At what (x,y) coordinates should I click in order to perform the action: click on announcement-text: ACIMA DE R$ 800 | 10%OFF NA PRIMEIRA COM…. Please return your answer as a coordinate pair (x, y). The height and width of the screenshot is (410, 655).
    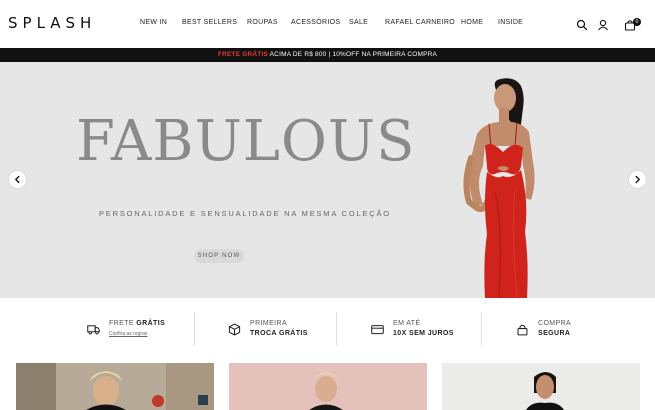
    Looking at the image, I should click on (353, 54).